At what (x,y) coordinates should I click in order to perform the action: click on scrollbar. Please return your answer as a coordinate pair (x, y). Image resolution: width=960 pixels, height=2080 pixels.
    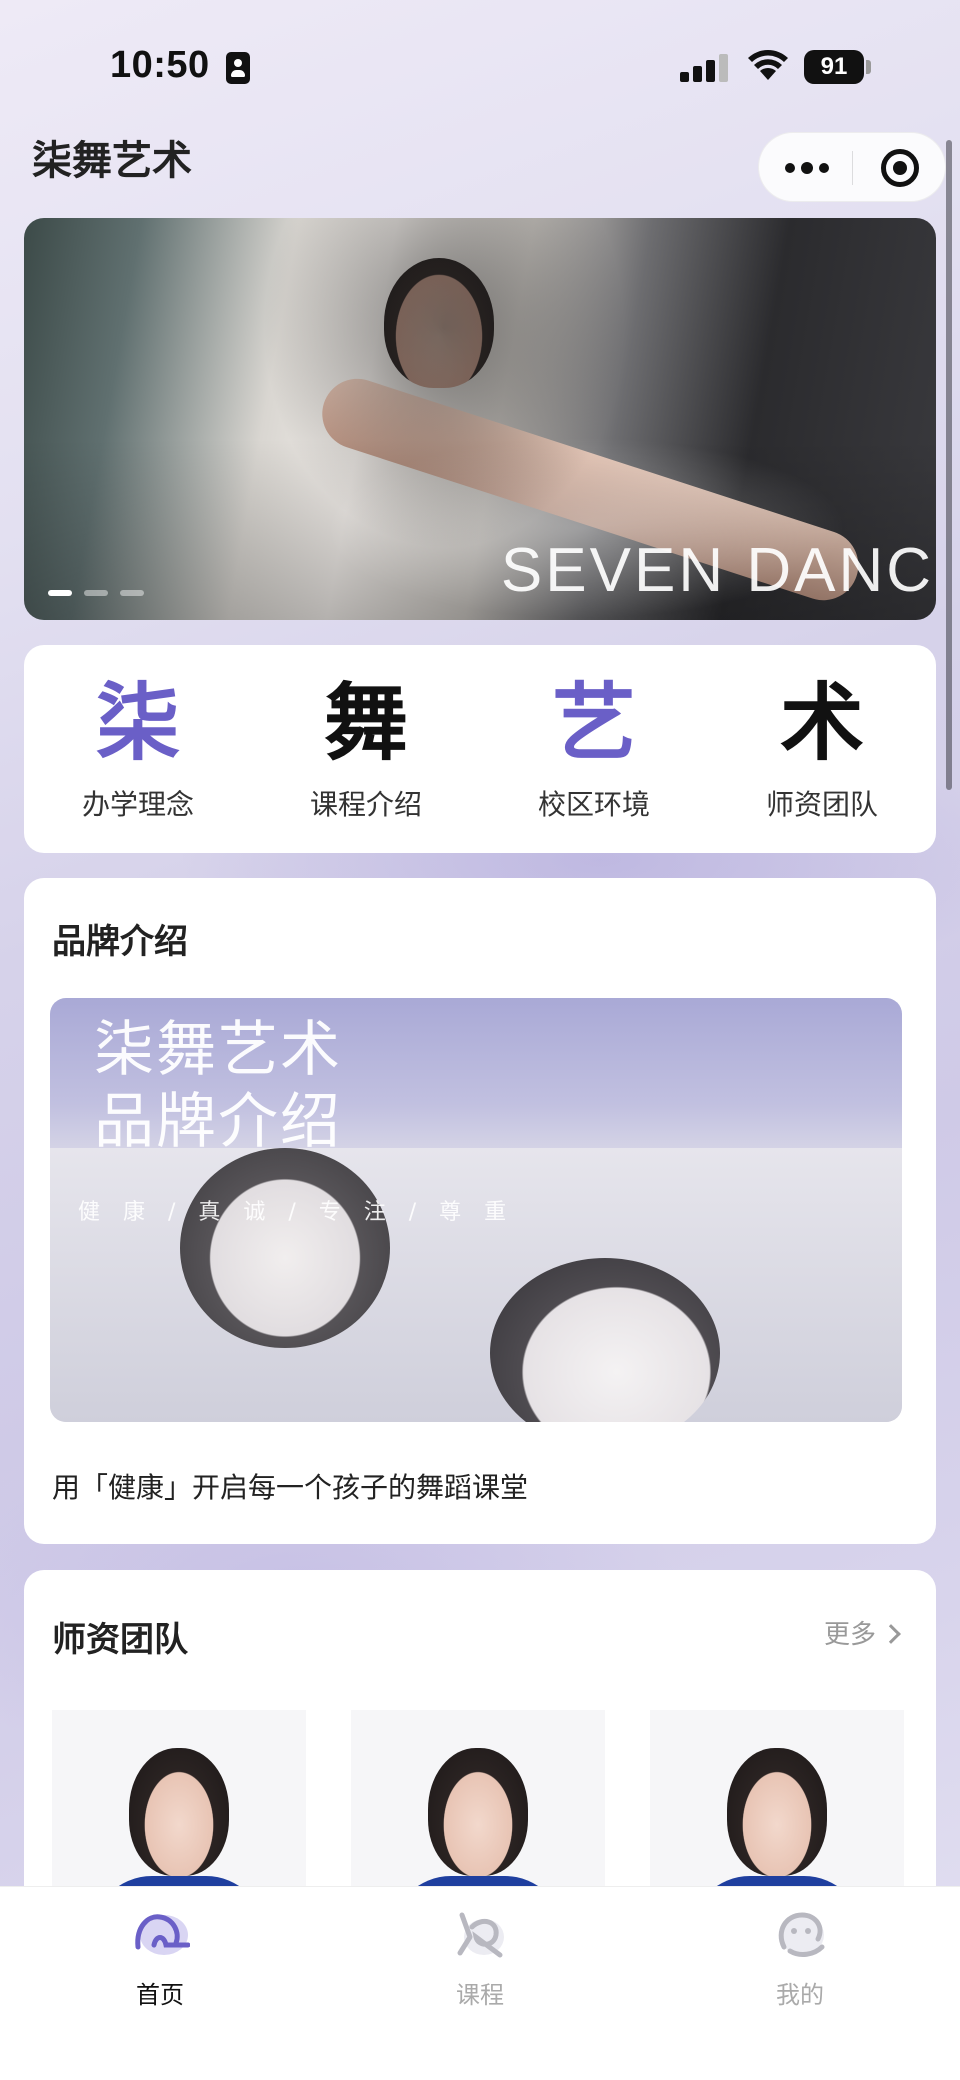
    Looking at the image, I should click on (949, 465).